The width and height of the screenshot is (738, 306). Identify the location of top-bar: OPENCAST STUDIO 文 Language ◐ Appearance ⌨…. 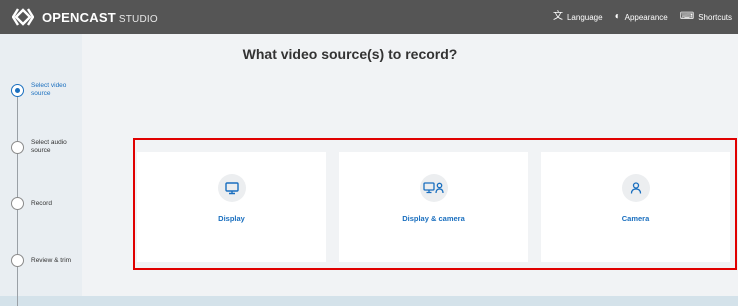
(369, 17).